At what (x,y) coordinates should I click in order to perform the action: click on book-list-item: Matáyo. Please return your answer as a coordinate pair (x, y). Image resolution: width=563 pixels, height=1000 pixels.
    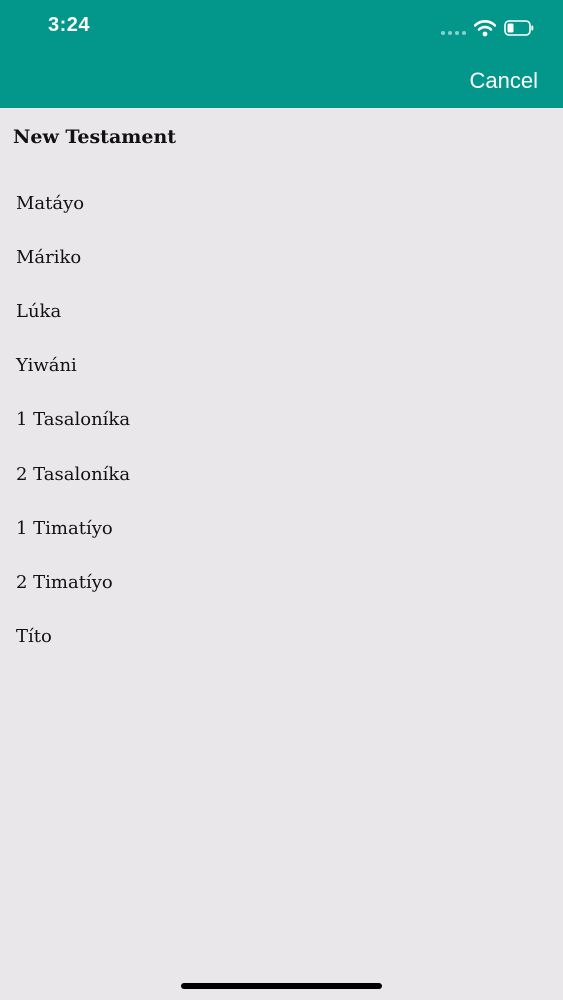
    Looking at the image, I should click on (281, 203).